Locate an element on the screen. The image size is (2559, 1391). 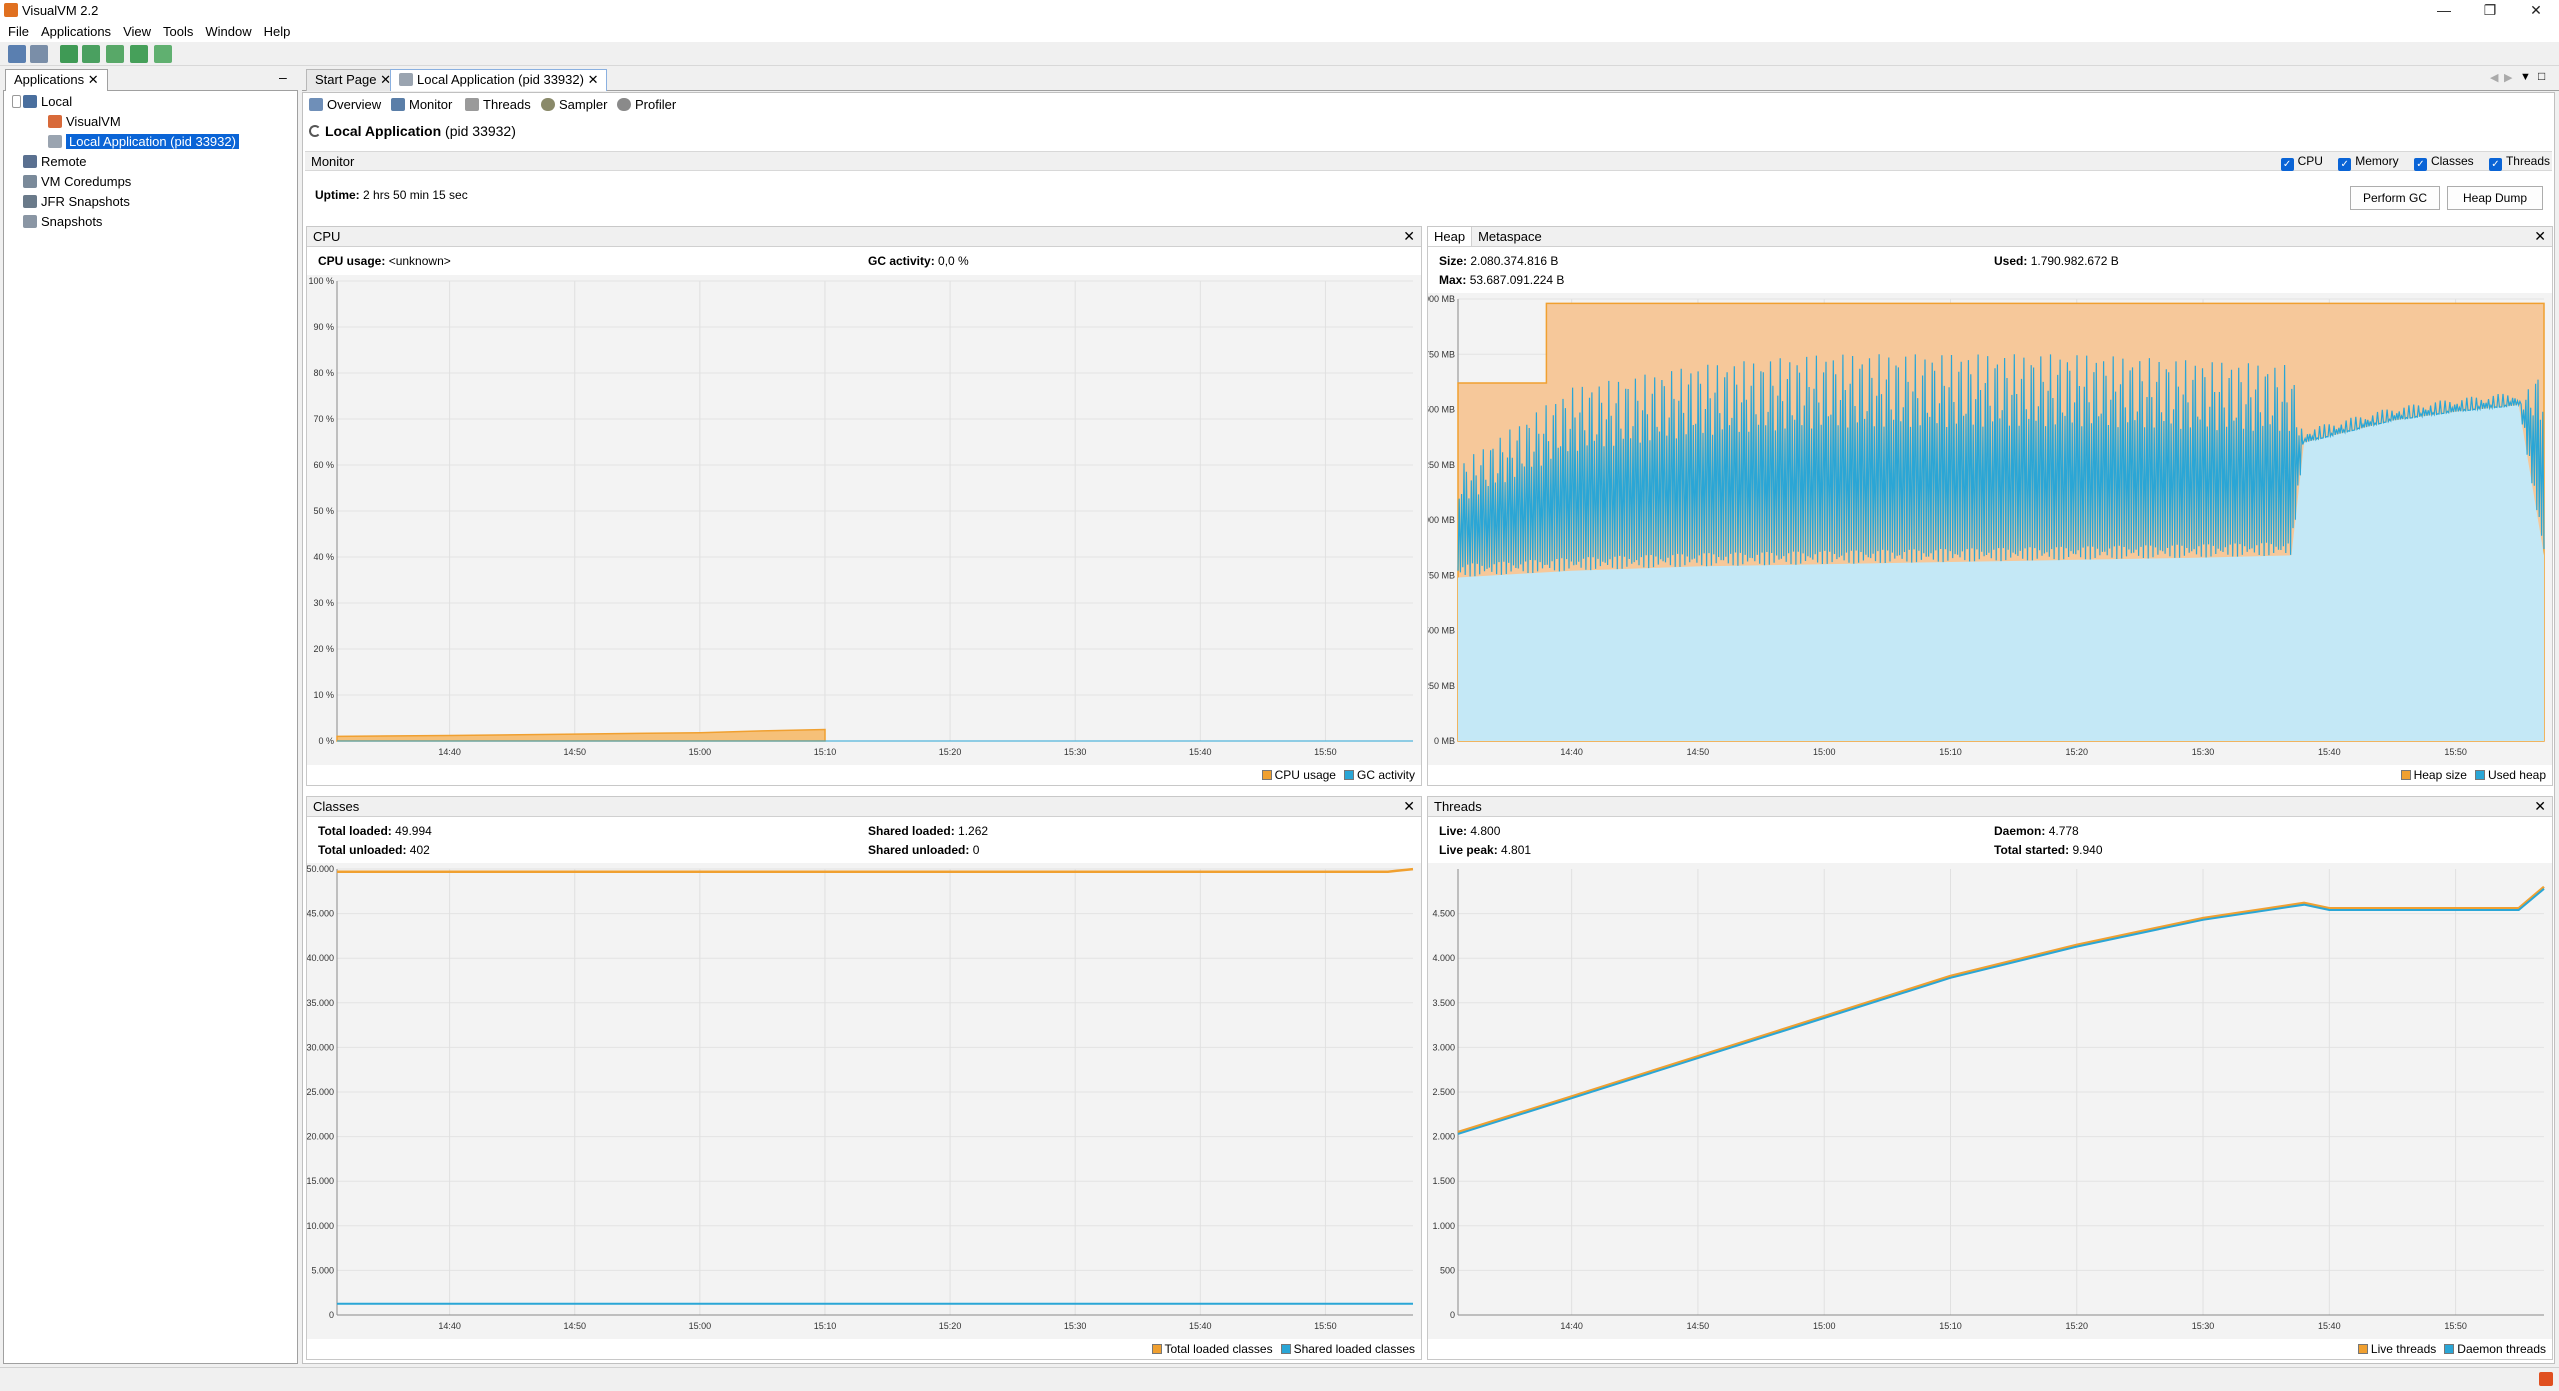
tree-item-vm-coredumps: VM Coredumps is located at coordinates (154, 182).